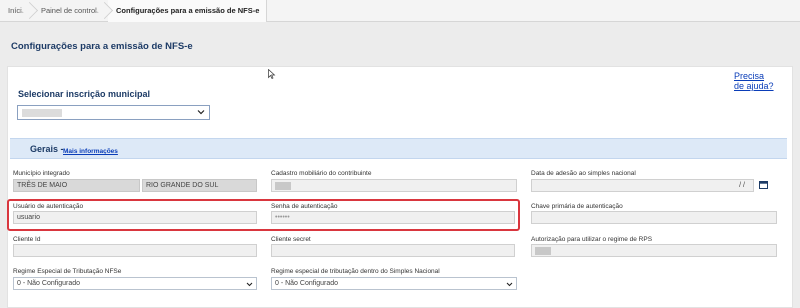 The width and height of the screenshot is (800, 308). What do you see at coordinates (272, 74) in the screenshot?
I see `mouse-cursor-icon` at bounding box center [272, 74].